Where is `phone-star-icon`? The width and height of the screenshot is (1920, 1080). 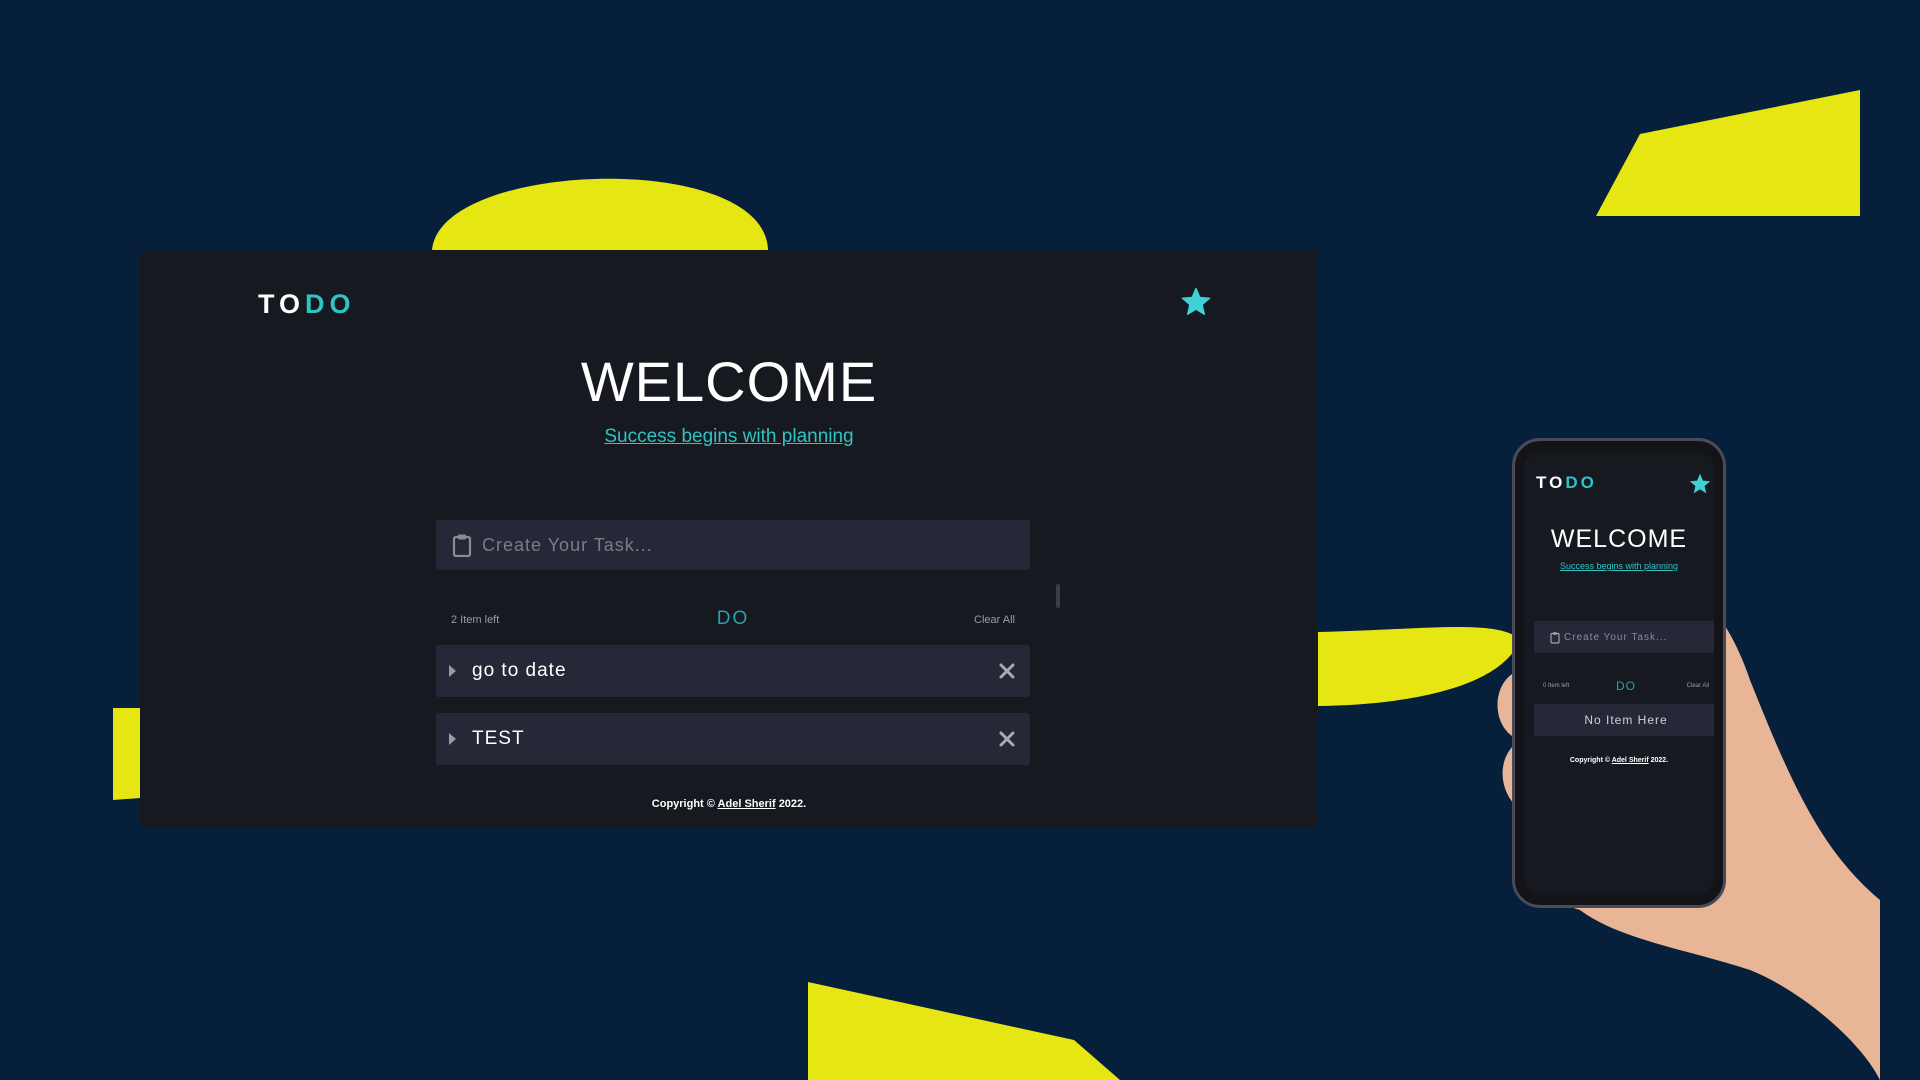
phone-star-icon is located at coordinates (1700, 484).